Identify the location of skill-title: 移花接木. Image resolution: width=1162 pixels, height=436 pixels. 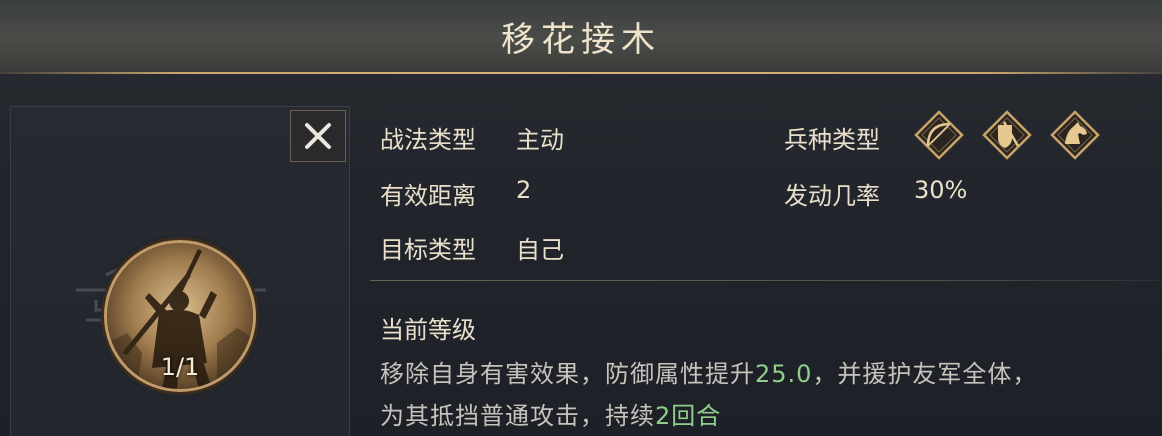
(581, 40).